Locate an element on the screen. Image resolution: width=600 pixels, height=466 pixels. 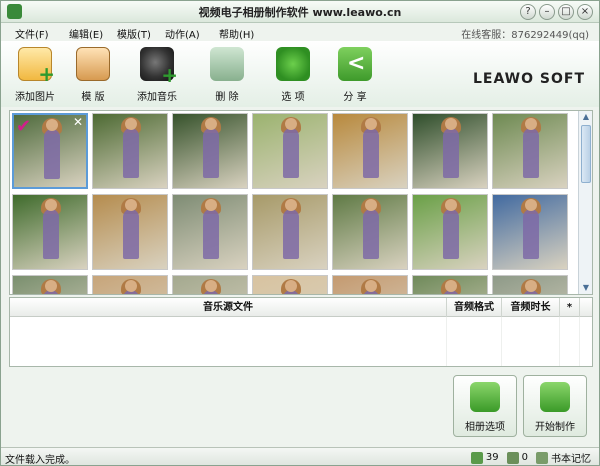
maximize-button: □ is located at coordinates (566, 12).